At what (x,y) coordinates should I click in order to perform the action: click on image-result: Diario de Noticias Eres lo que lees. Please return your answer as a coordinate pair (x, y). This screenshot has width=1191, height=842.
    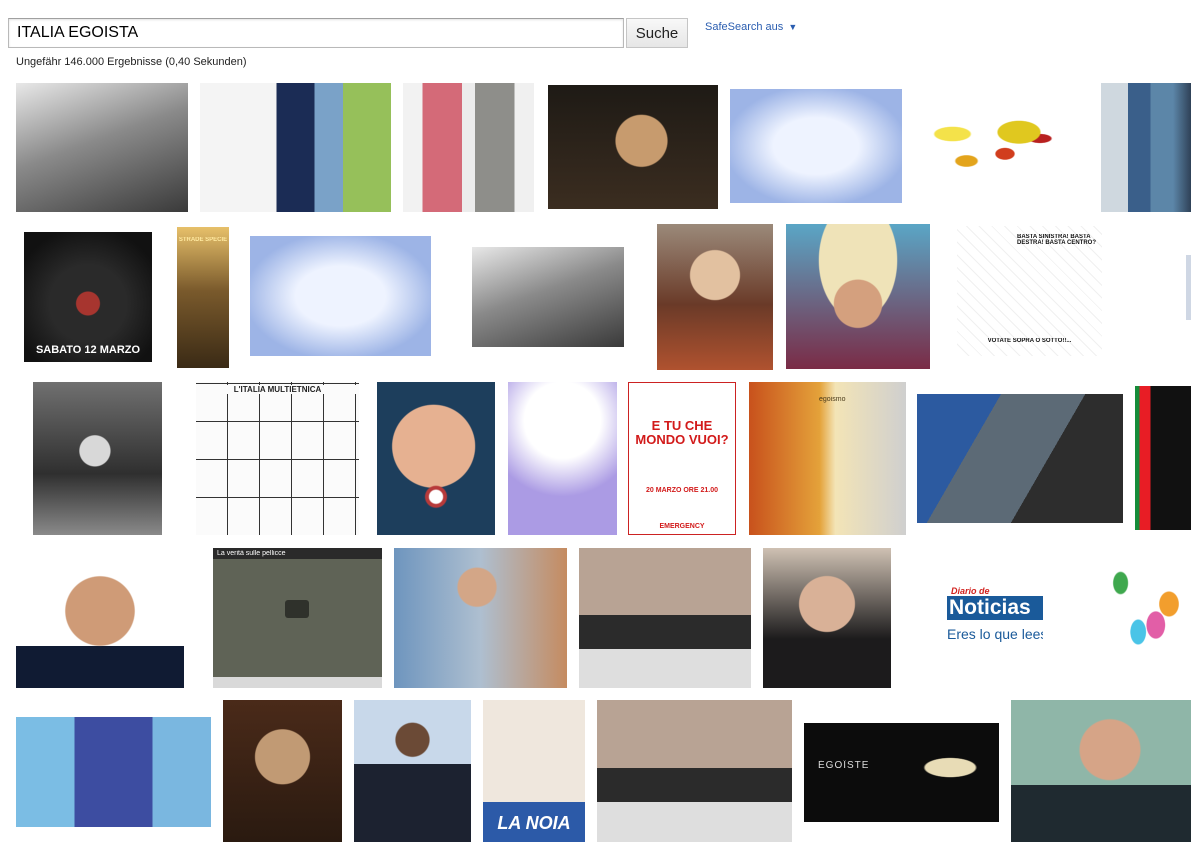
    Looking at the image, I should click on (995, 615).